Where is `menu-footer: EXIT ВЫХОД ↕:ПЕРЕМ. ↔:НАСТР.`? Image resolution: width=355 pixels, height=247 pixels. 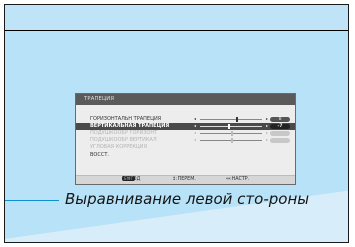 menu-footer: EXIT ВЫХОД ↕:ПЕРЕМ. ↔:НАСТР. is located at coordinates (185, 179).